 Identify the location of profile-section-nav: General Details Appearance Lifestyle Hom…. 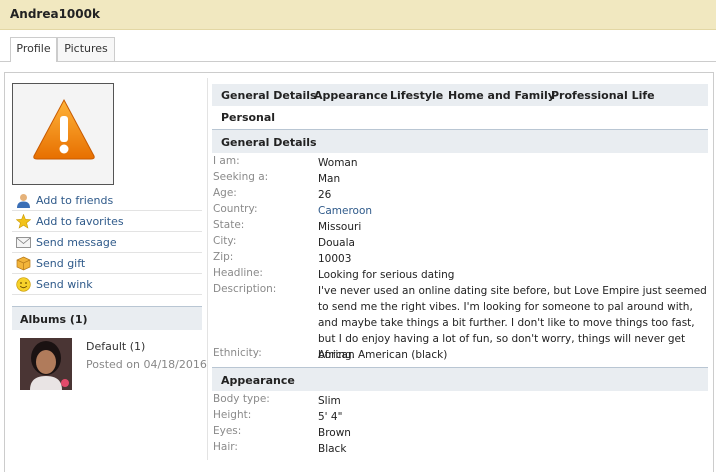
(460, 95).